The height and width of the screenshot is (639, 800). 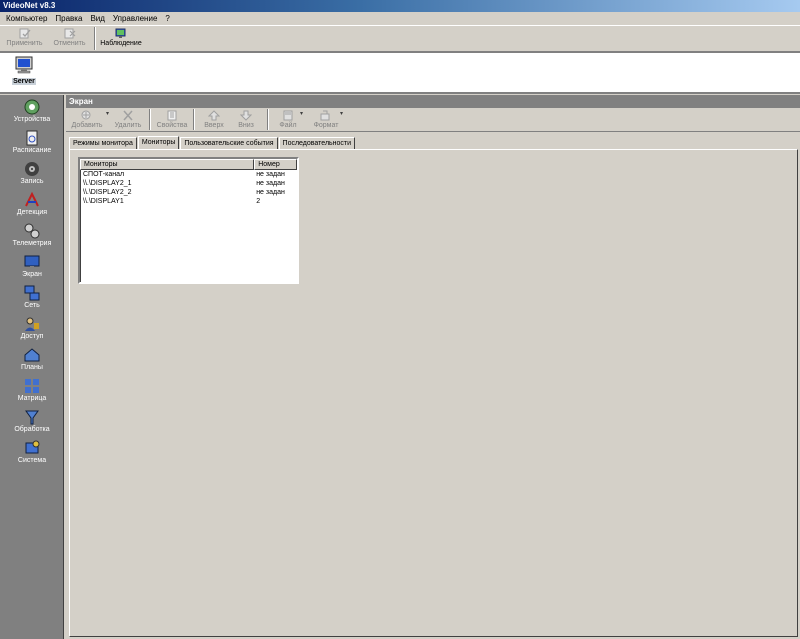 I want to click on apply-button: Применить, so click(x=24, y=38).